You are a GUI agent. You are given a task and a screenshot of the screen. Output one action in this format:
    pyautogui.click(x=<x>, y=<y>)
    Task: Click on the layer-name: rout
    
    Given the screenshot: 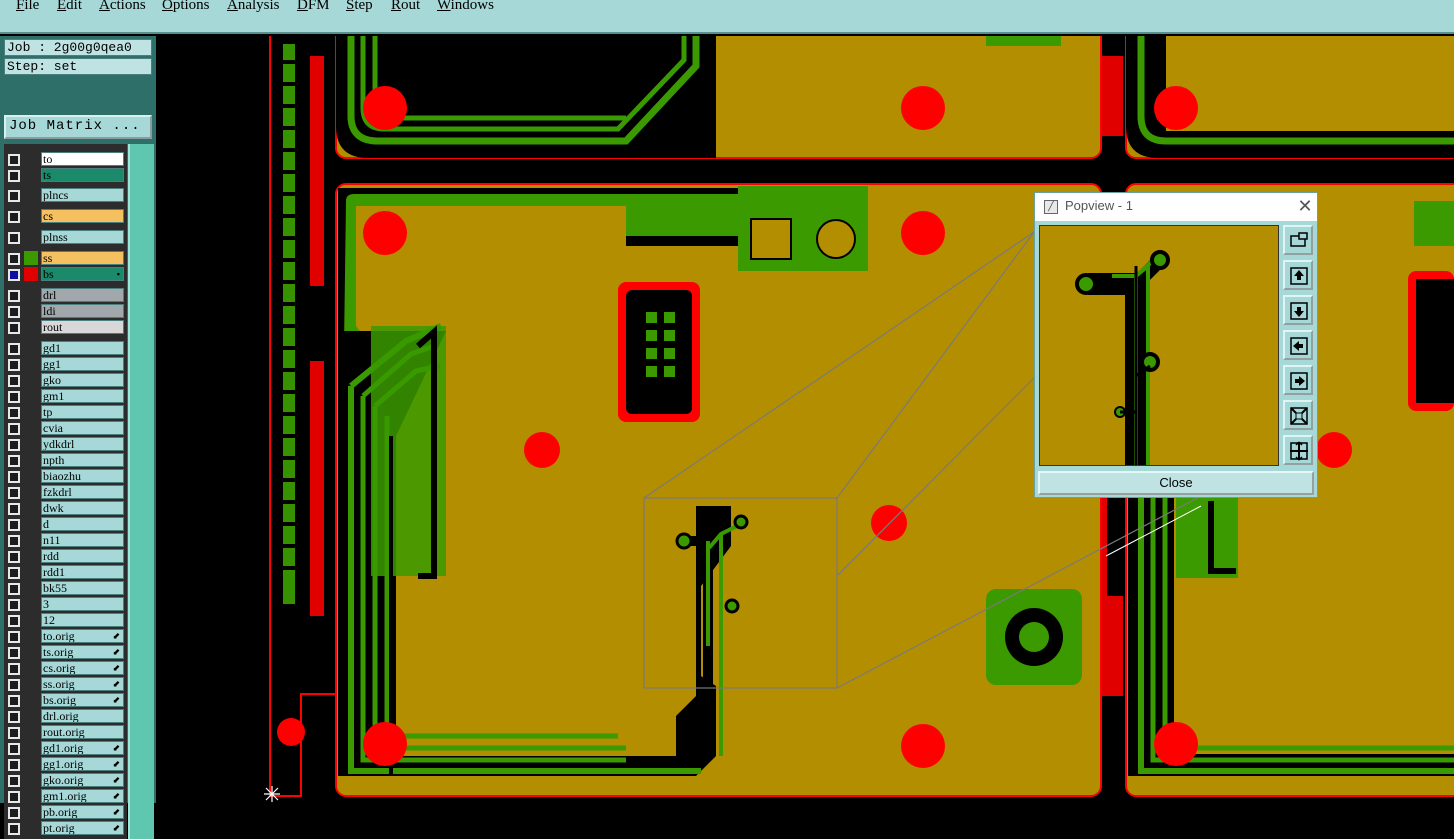 What is the action you would take?
    pyautogui.click(x=82, y=327)
    